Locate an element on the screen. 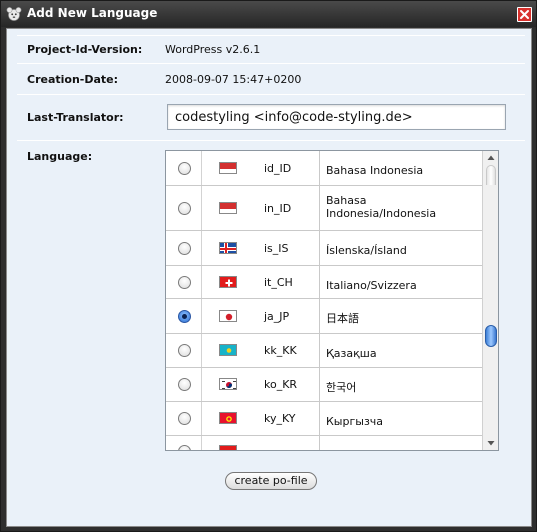  language-row-in_ID: in_ID Bahasa Indonesia/Indonesia is located at coordinates (324, 208).